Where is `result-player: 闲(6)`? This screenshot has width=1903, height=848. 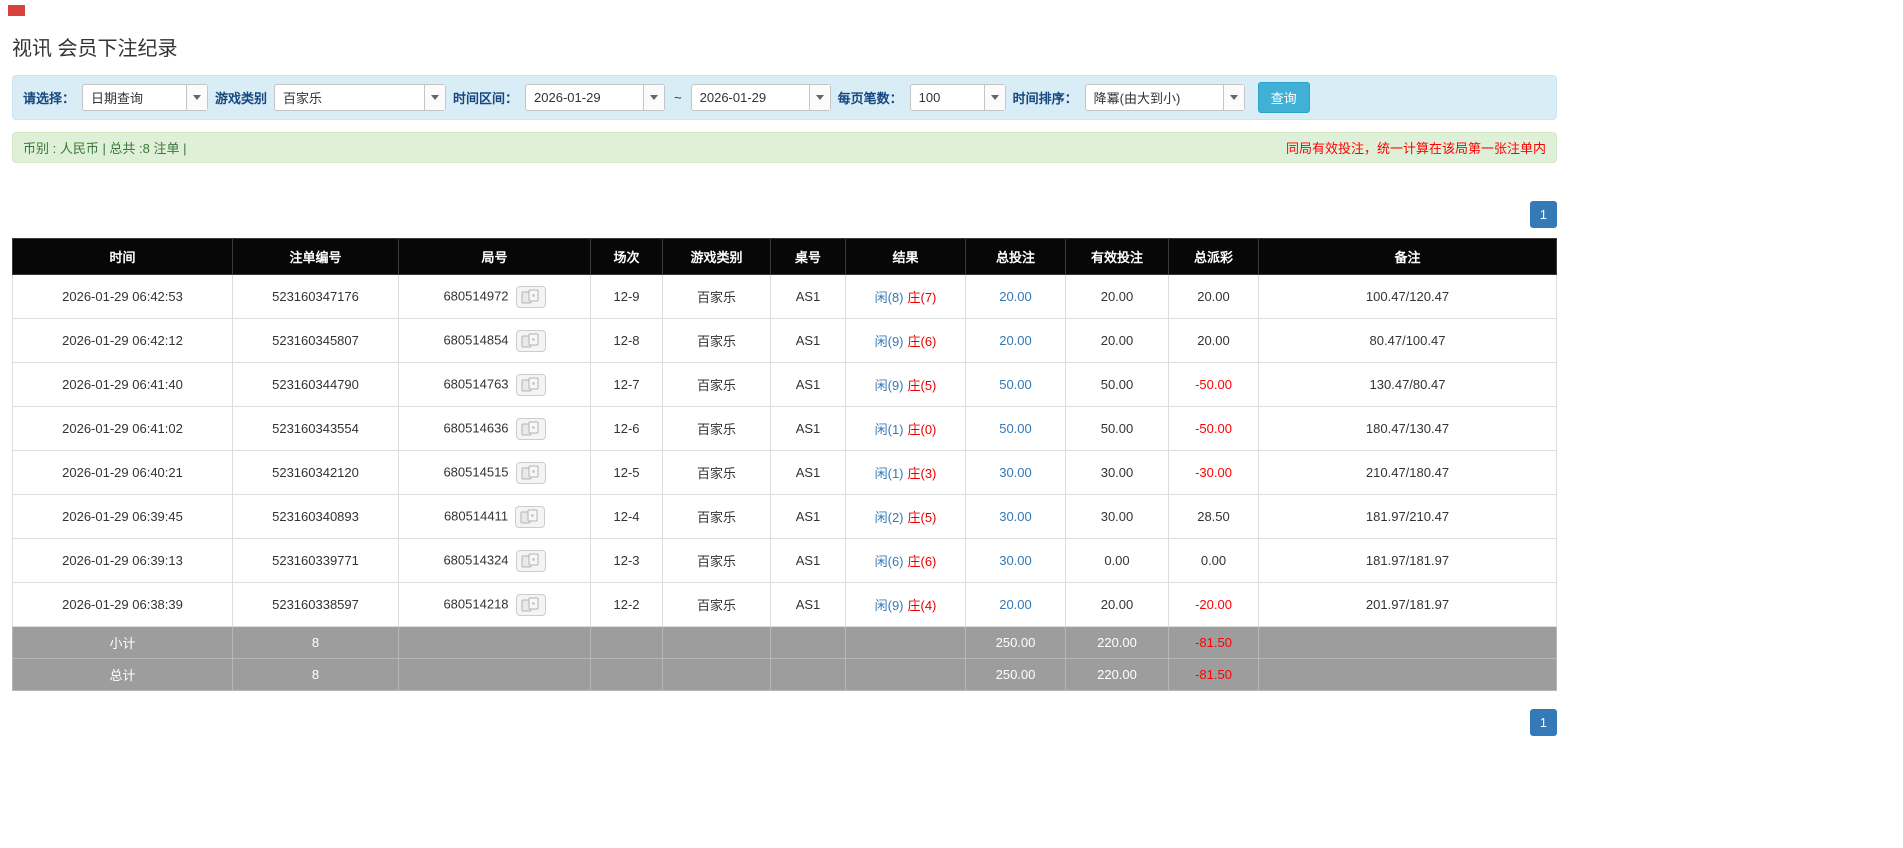
result-player: 闲(6) is located at coordinates (889, 561).